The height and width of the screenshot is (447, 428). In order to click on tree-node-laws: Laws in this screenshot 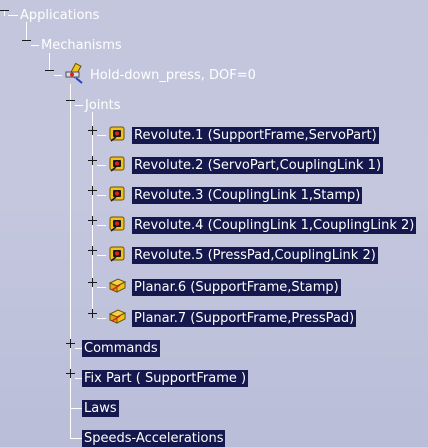, I will do `click(100, 408)`.